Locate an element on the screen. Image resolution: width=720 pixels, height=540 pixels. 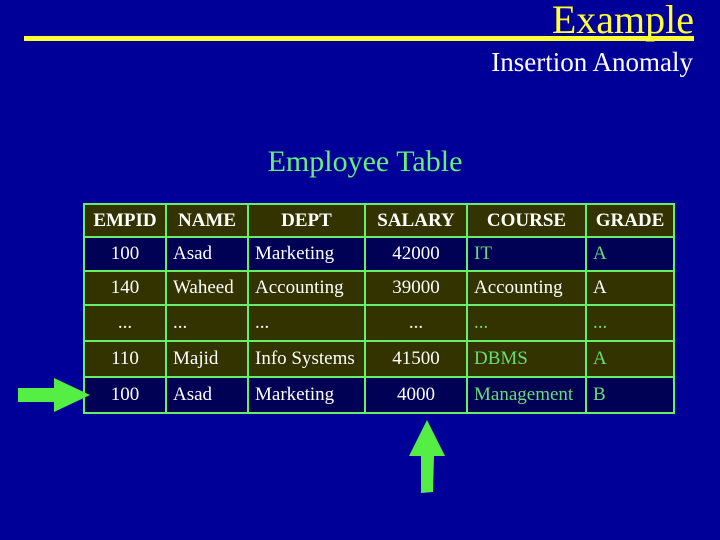
header-course: COURSE is located at coordinates (526, 220).